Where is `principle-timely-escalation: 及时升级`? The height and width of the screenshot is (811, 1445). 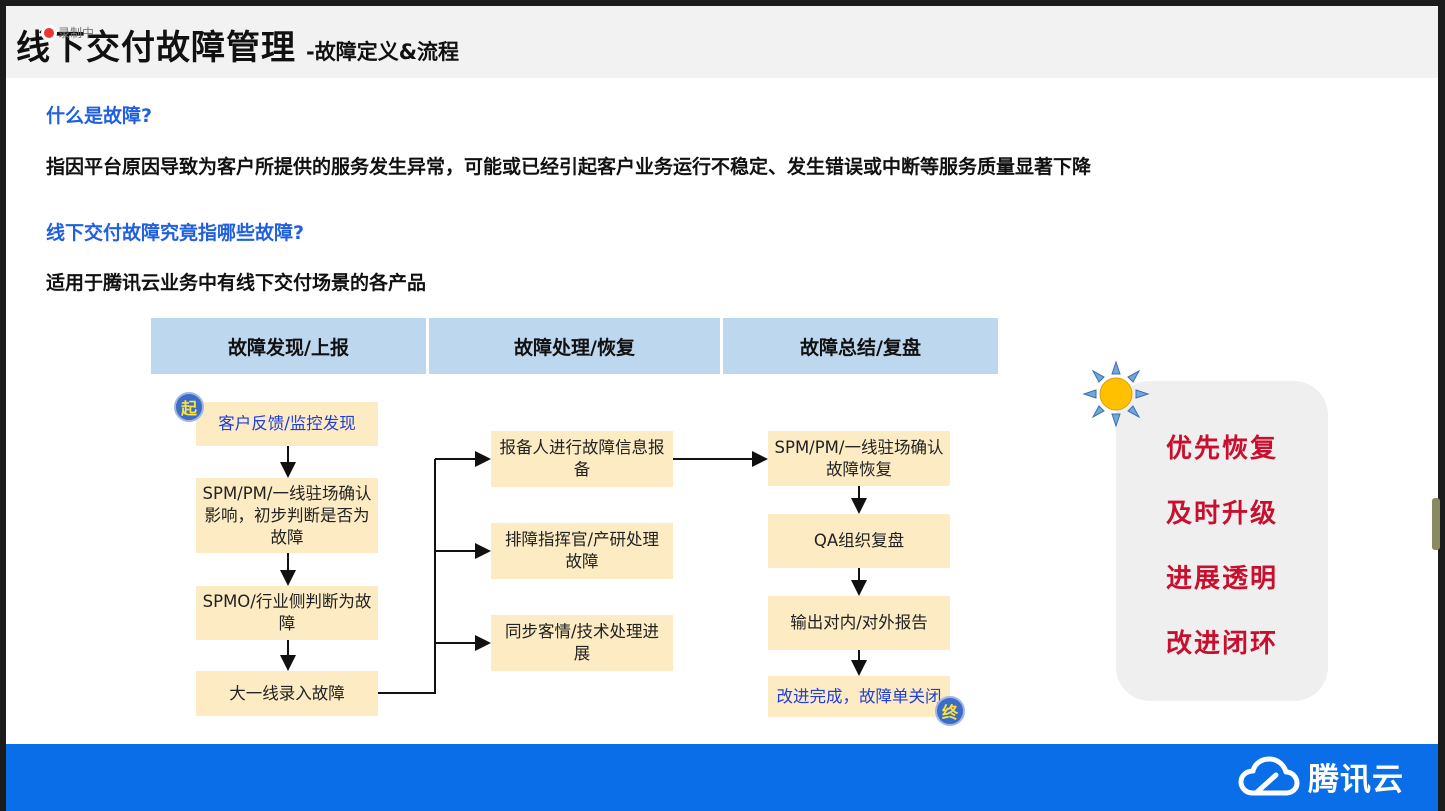
principle-timely-escalation: 及时升级 is located at coordinates (1221, 514).